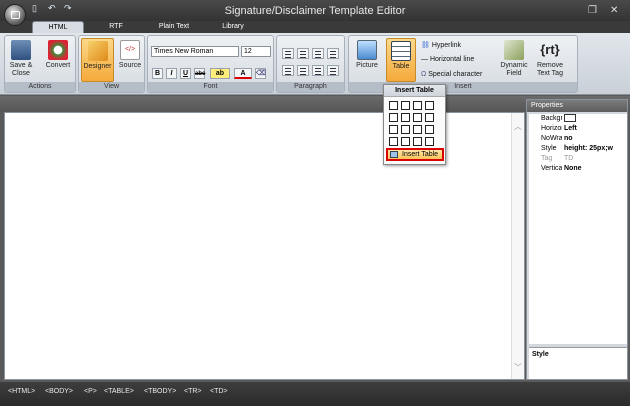 The image size is (630, 406). Describe the element at coordinates (21, 50) in the screenshot. I see `save-icon` at that location.